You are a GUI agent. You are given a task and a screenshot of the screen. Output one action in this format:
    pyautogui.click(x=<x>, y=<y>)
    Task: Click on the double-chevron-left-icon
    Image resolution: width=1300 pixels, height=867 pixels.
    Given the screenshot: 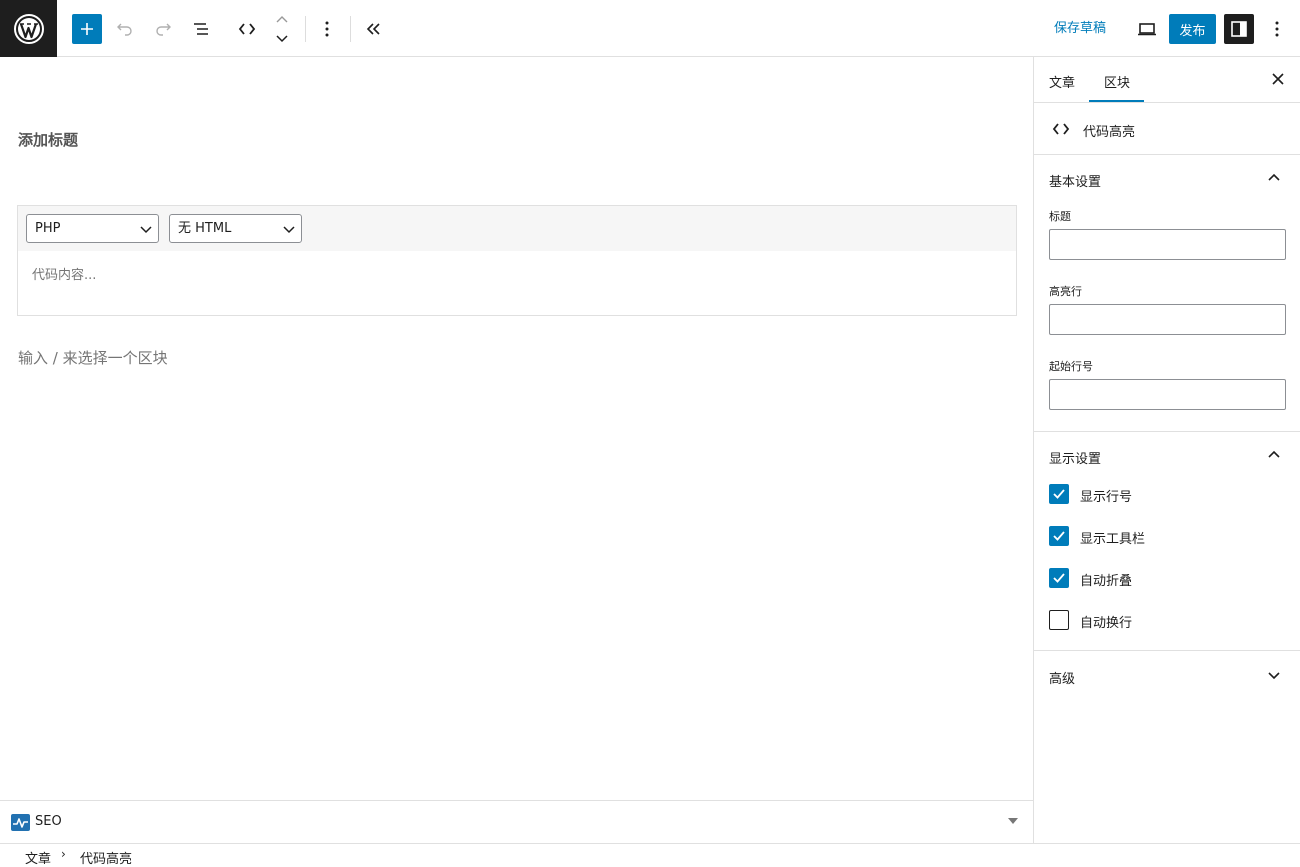 What is the action you would take?
    pyautogui.click(x=373, y=29)
    